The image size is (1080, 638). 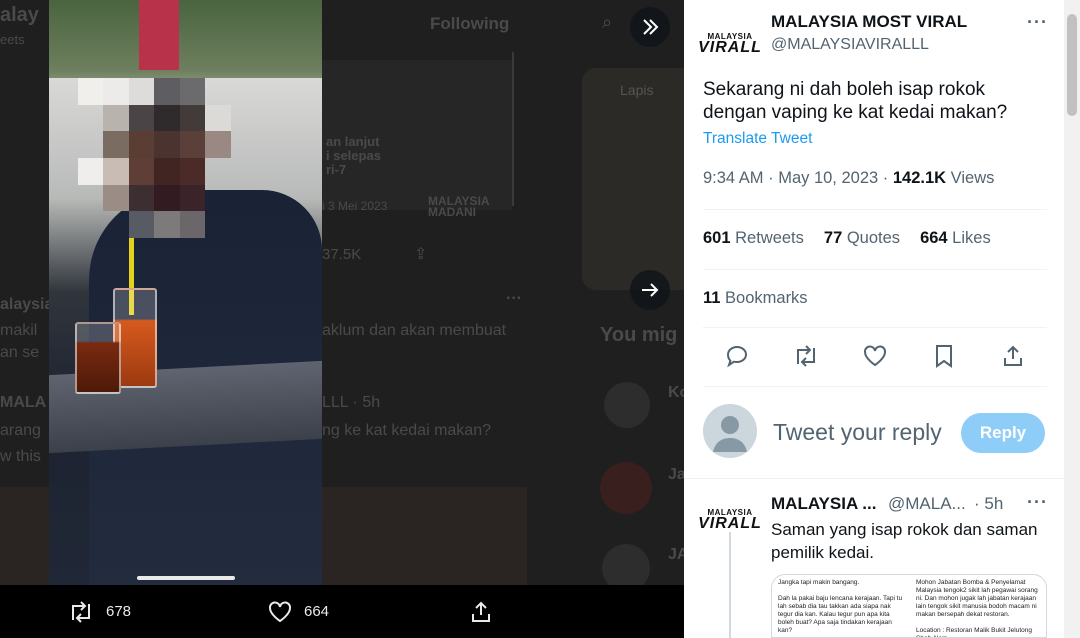 I want to click on like-icon, so click(x=875, y=356).